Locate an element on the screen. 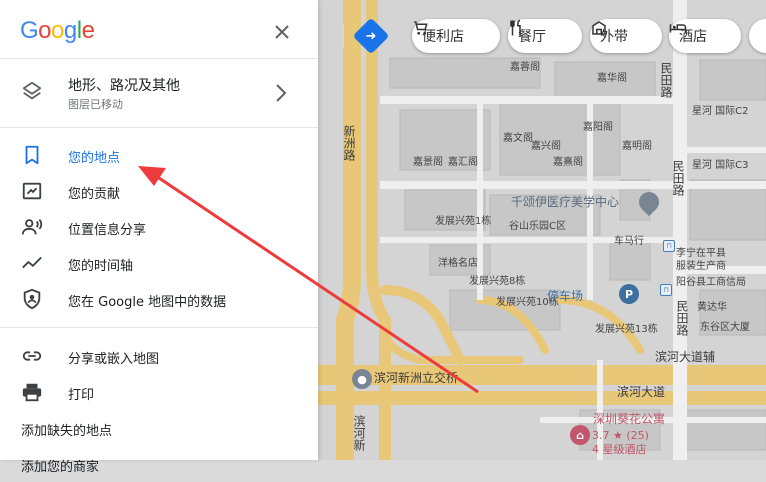 The height and width of the screenshot is (482, 766). takeout-icon is located at coordinates (599, 28).